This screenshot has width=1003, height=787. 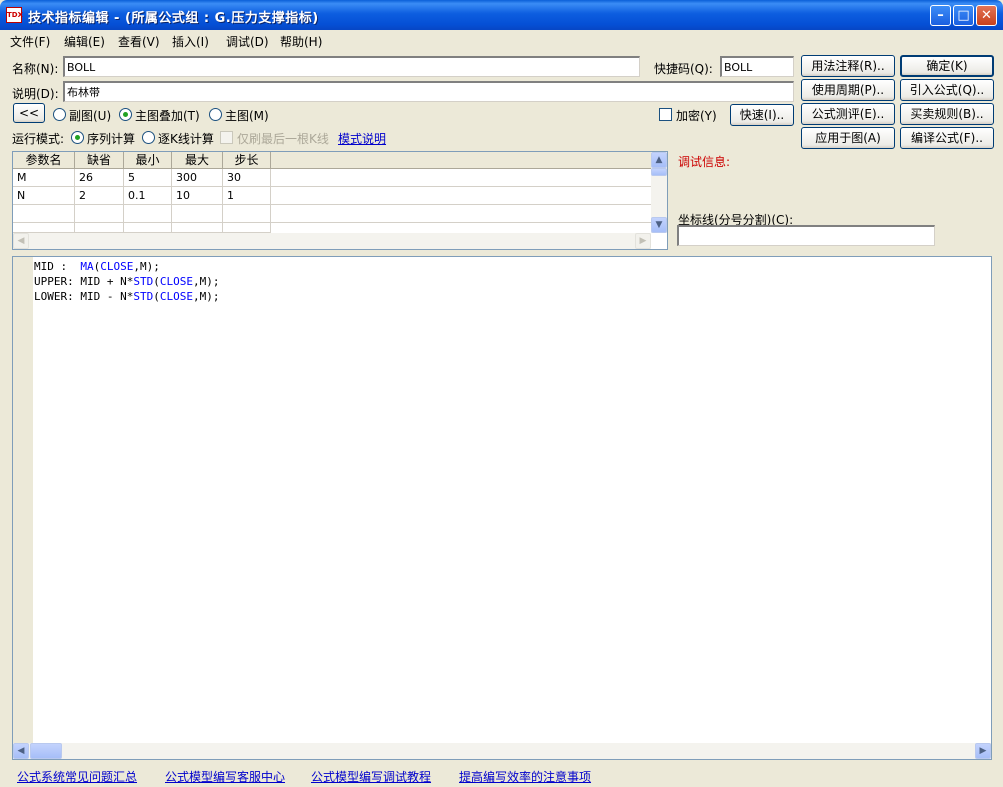 What do you see at coordinates (148, 196) in the screenshot?
I see `param-cell: 0.1` at bounding box center [148, 196].